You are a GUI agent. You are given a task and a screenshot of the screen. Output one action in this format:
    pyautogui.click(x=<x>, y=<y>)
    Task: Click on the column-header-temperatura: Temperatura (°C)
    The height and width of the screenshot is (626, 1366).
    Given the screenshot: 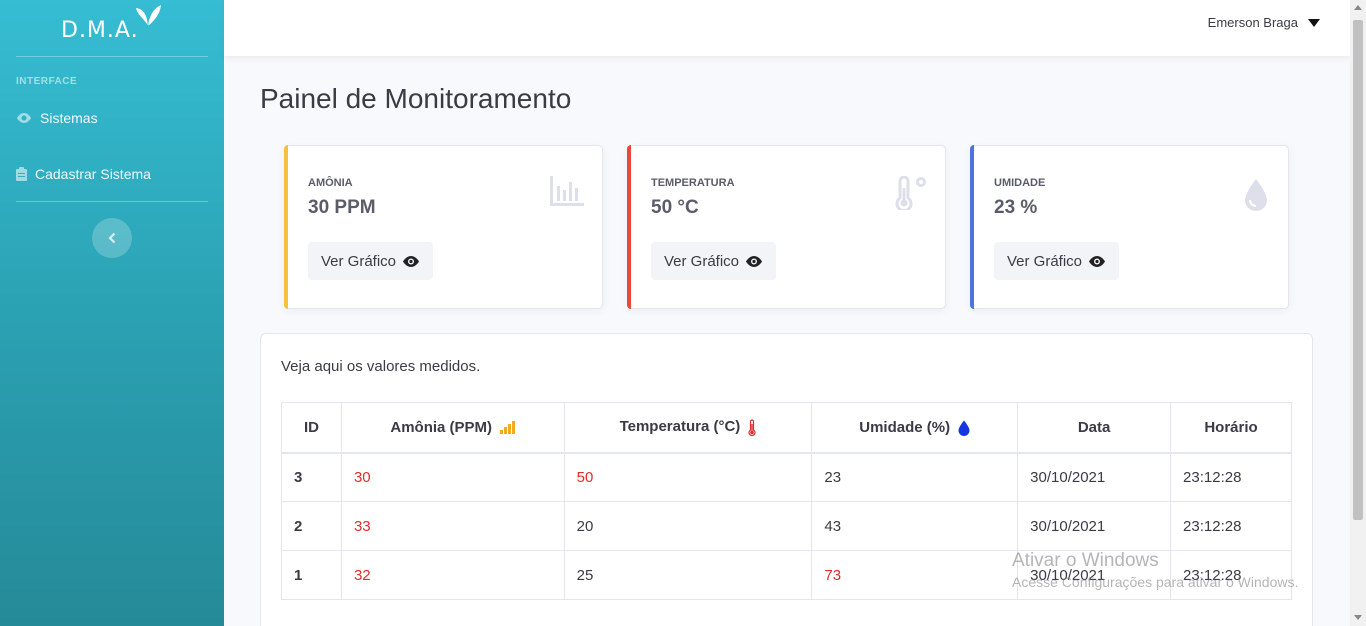 What is the action you would take?
    pyautogui.click(x=688, y=428)
    